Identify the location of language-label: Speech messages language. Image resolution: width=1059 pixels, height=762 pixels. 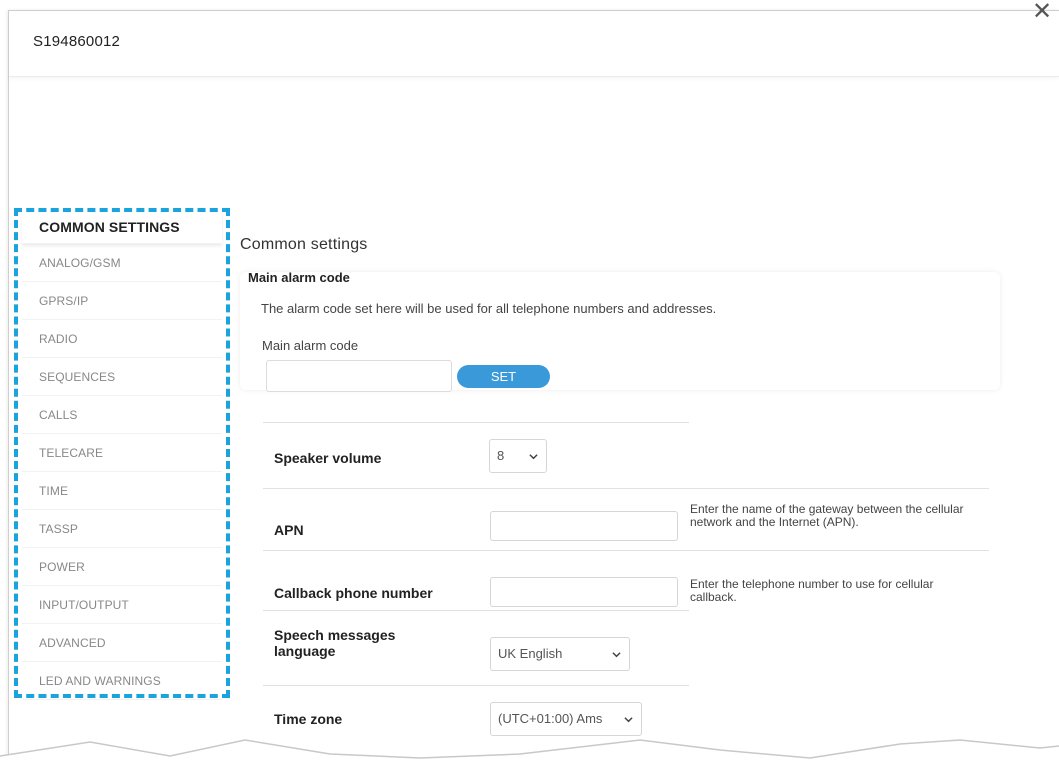
(335, 643).